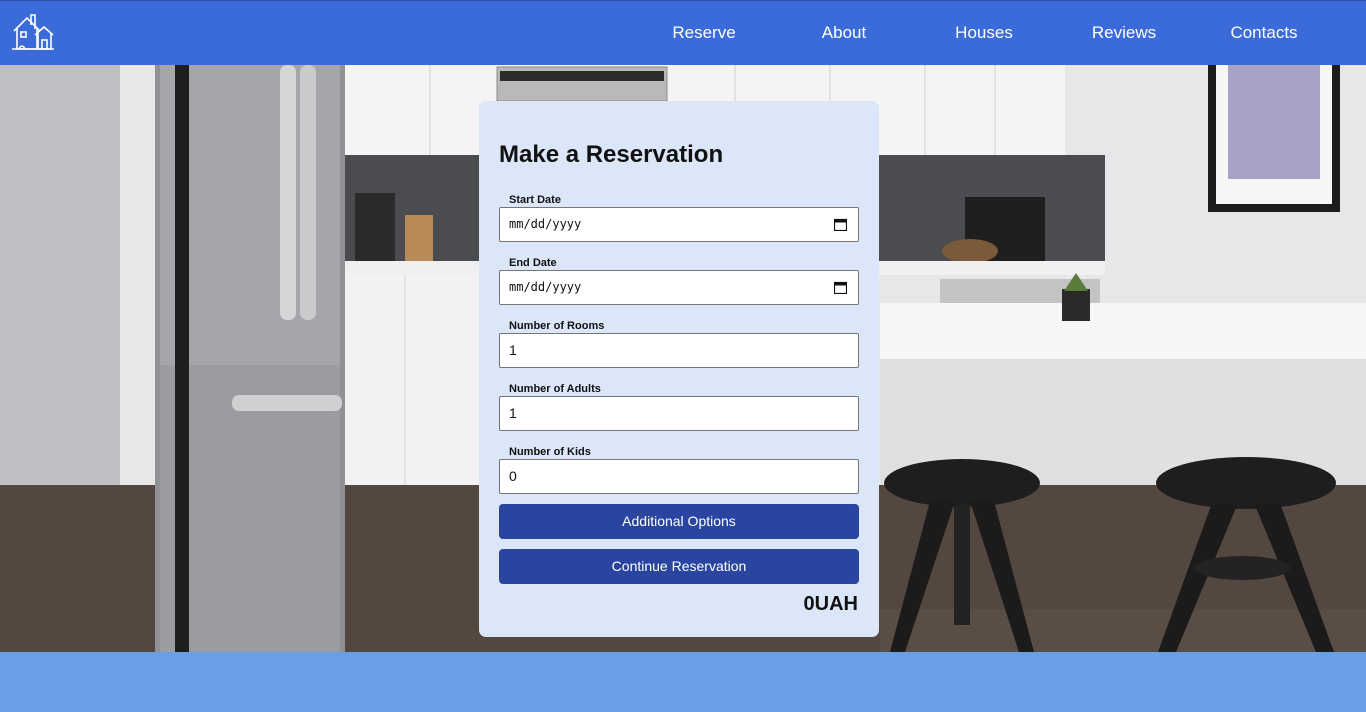  Describe the element at coordinates (555, 389) in the screenshot. I see `adults-label: Number of Adults` at that location.